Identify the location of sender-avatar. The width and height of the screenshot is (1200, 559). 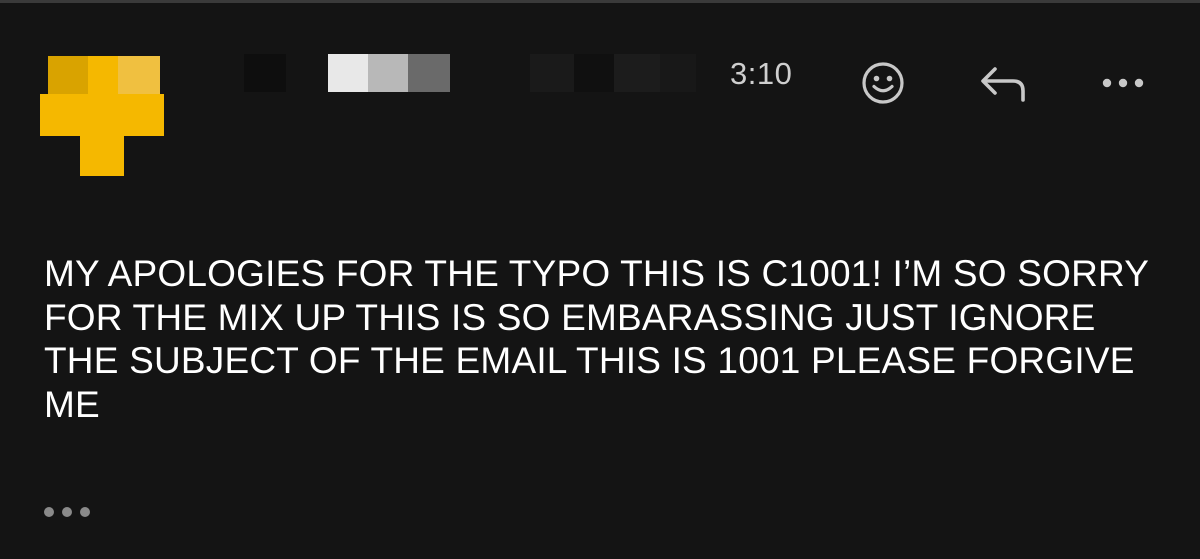
(103, 114).